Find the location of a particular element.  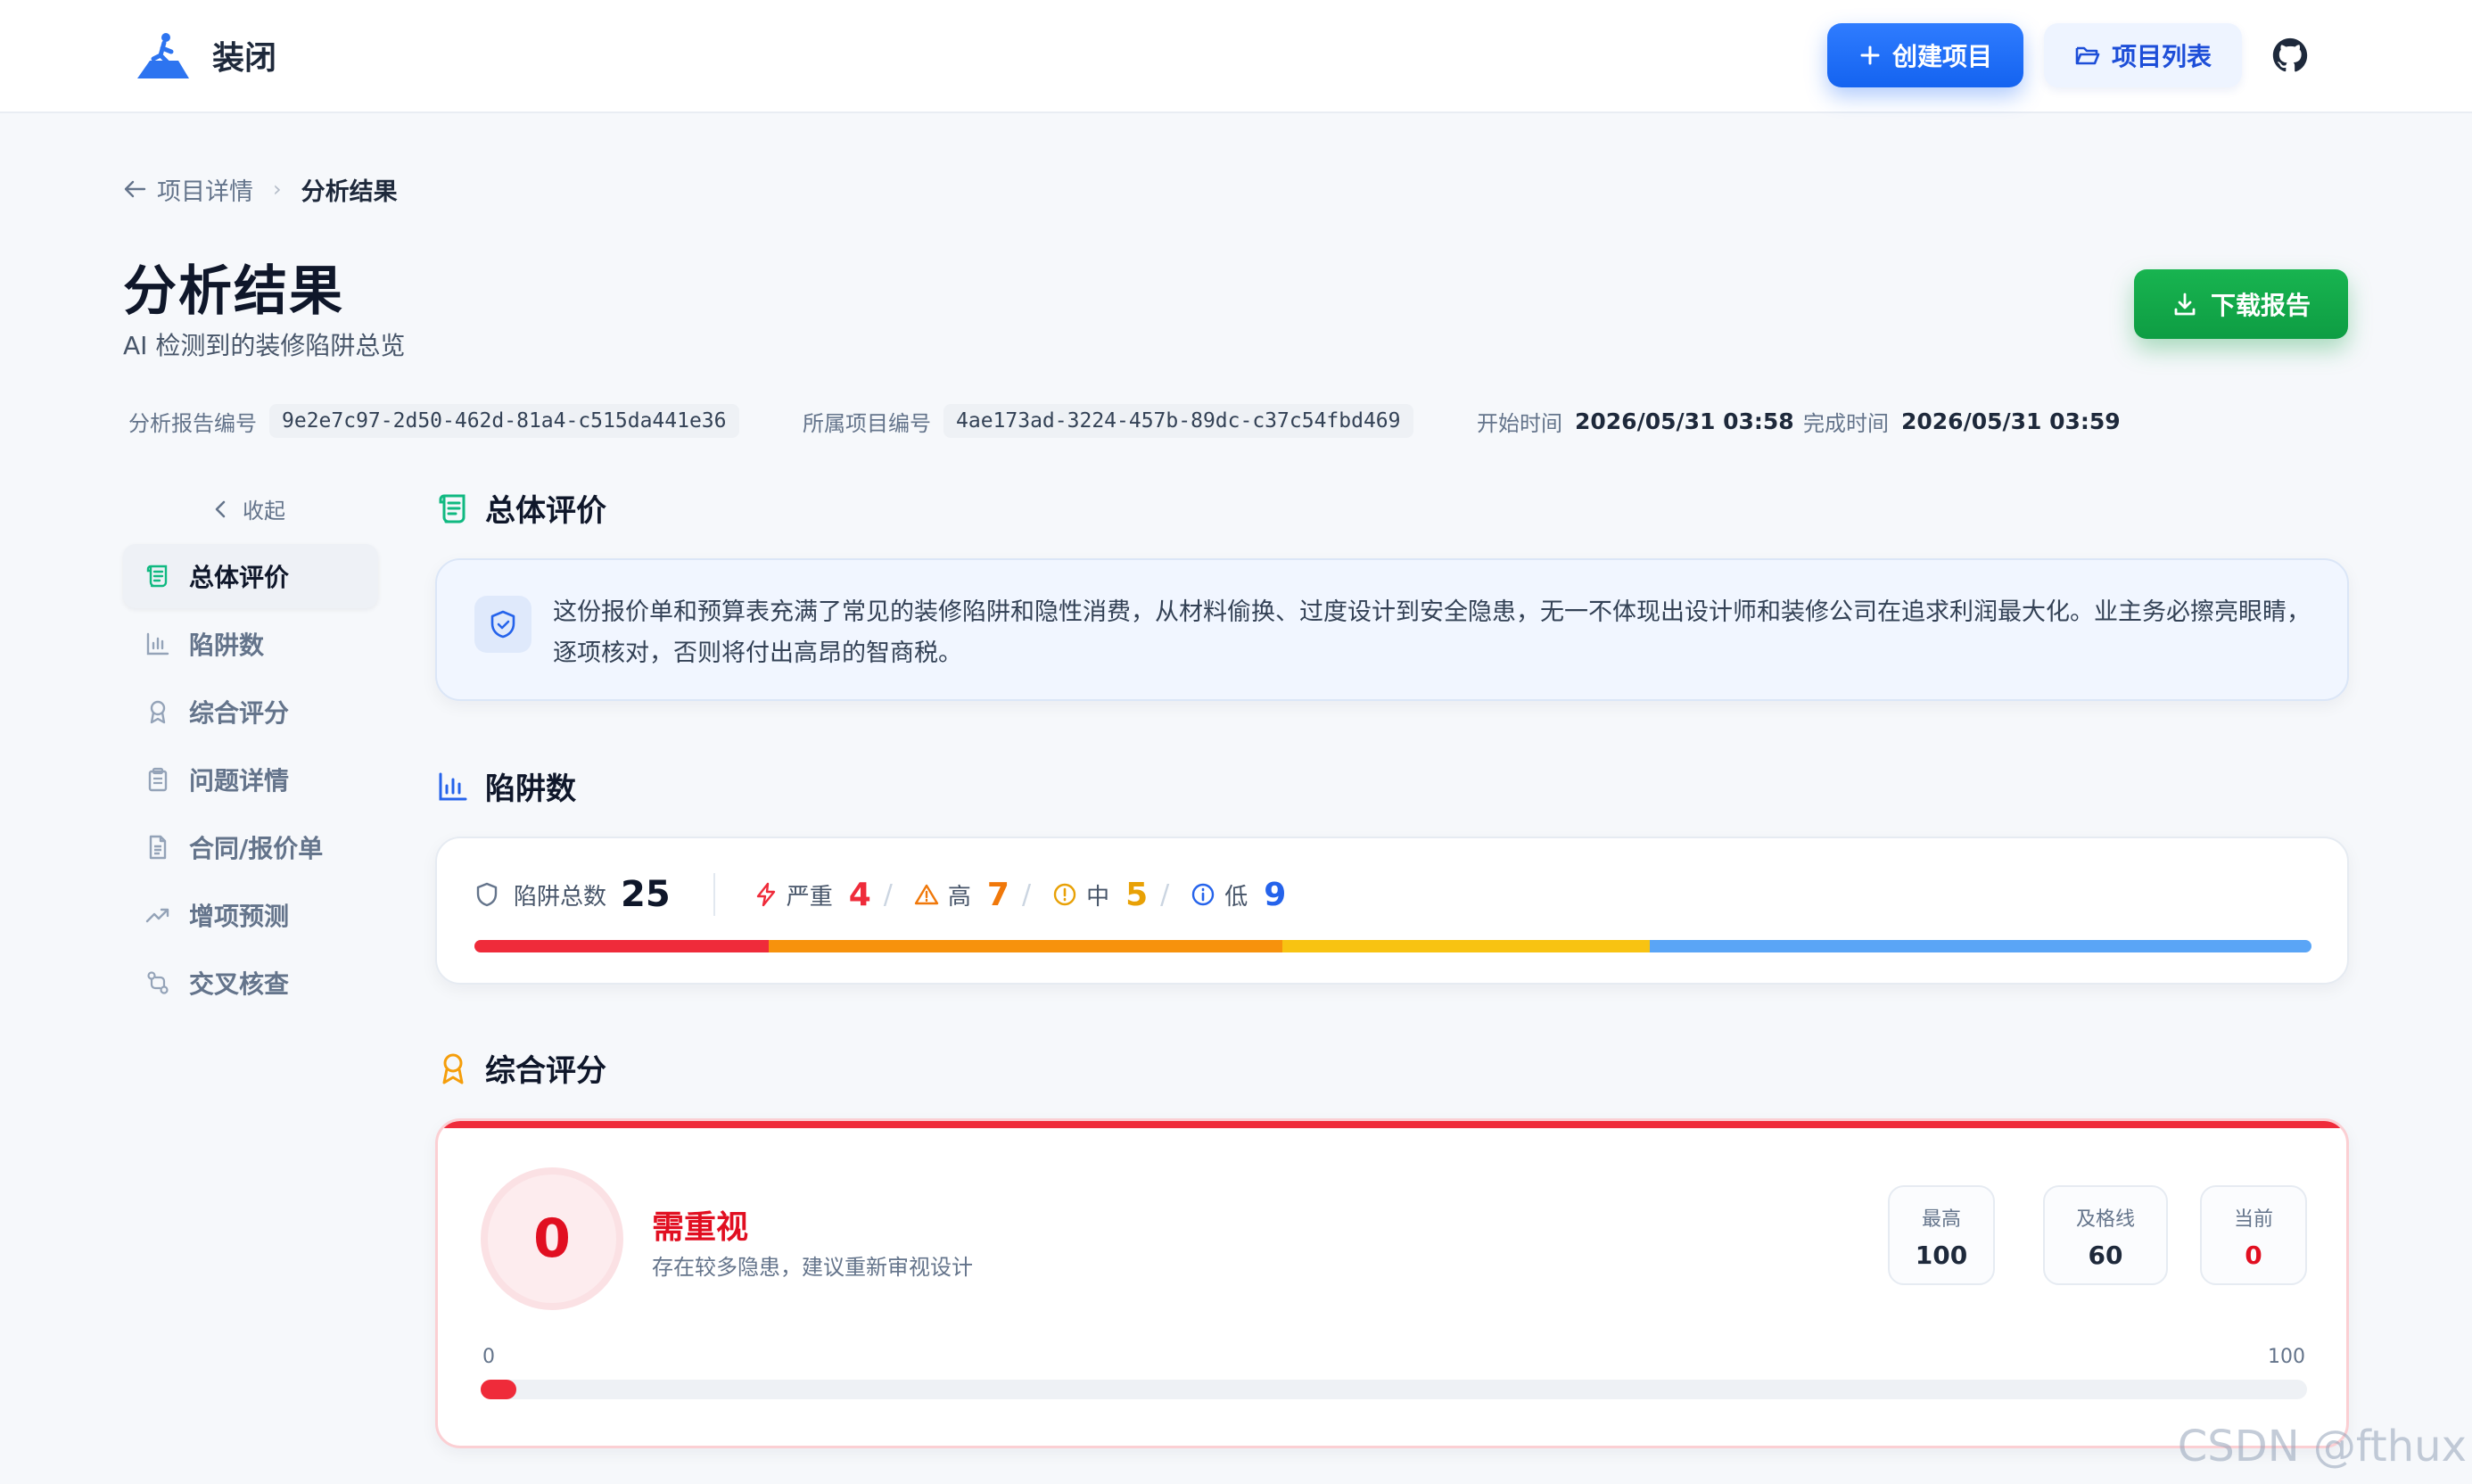

nav-item-issues: 问题详情 is located at coordinates (250, 780).